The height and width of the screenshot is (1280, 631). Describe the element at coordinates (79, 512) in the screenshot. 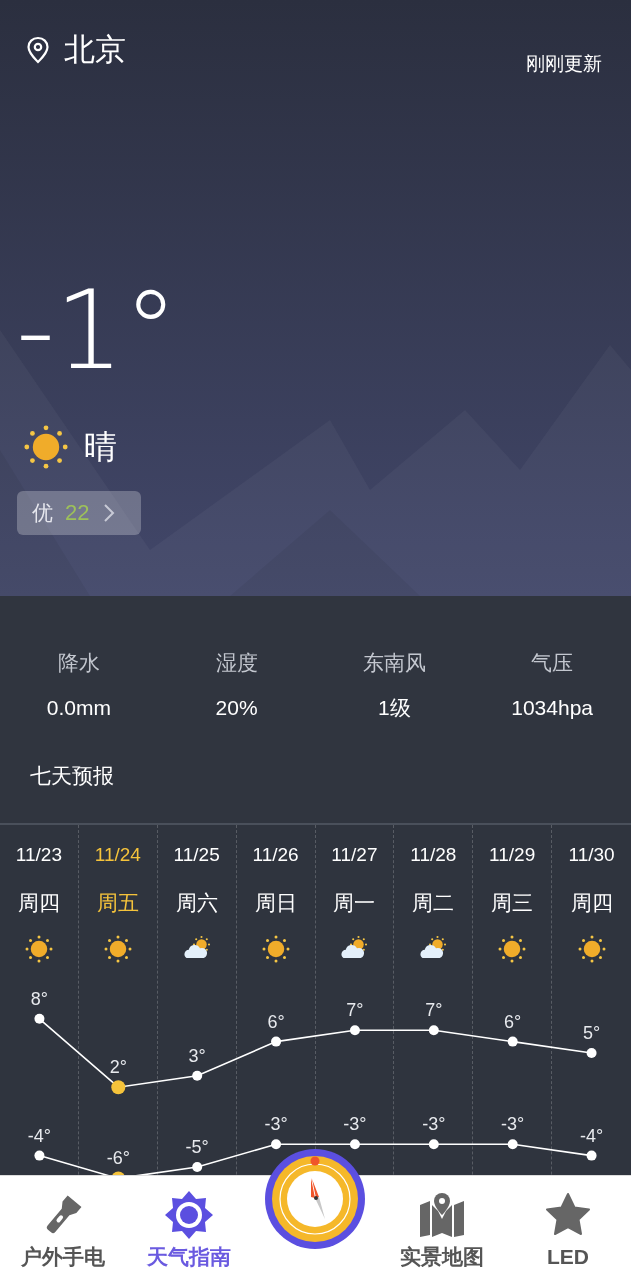

I see `air-quality-button: 优 22` at that location.